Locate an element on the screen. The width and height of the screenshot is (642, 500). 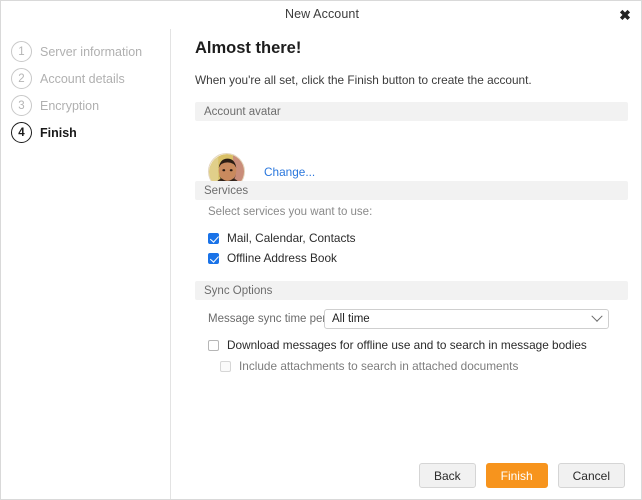
step-label-account-details: Account details is located at coordinates (82, 78).